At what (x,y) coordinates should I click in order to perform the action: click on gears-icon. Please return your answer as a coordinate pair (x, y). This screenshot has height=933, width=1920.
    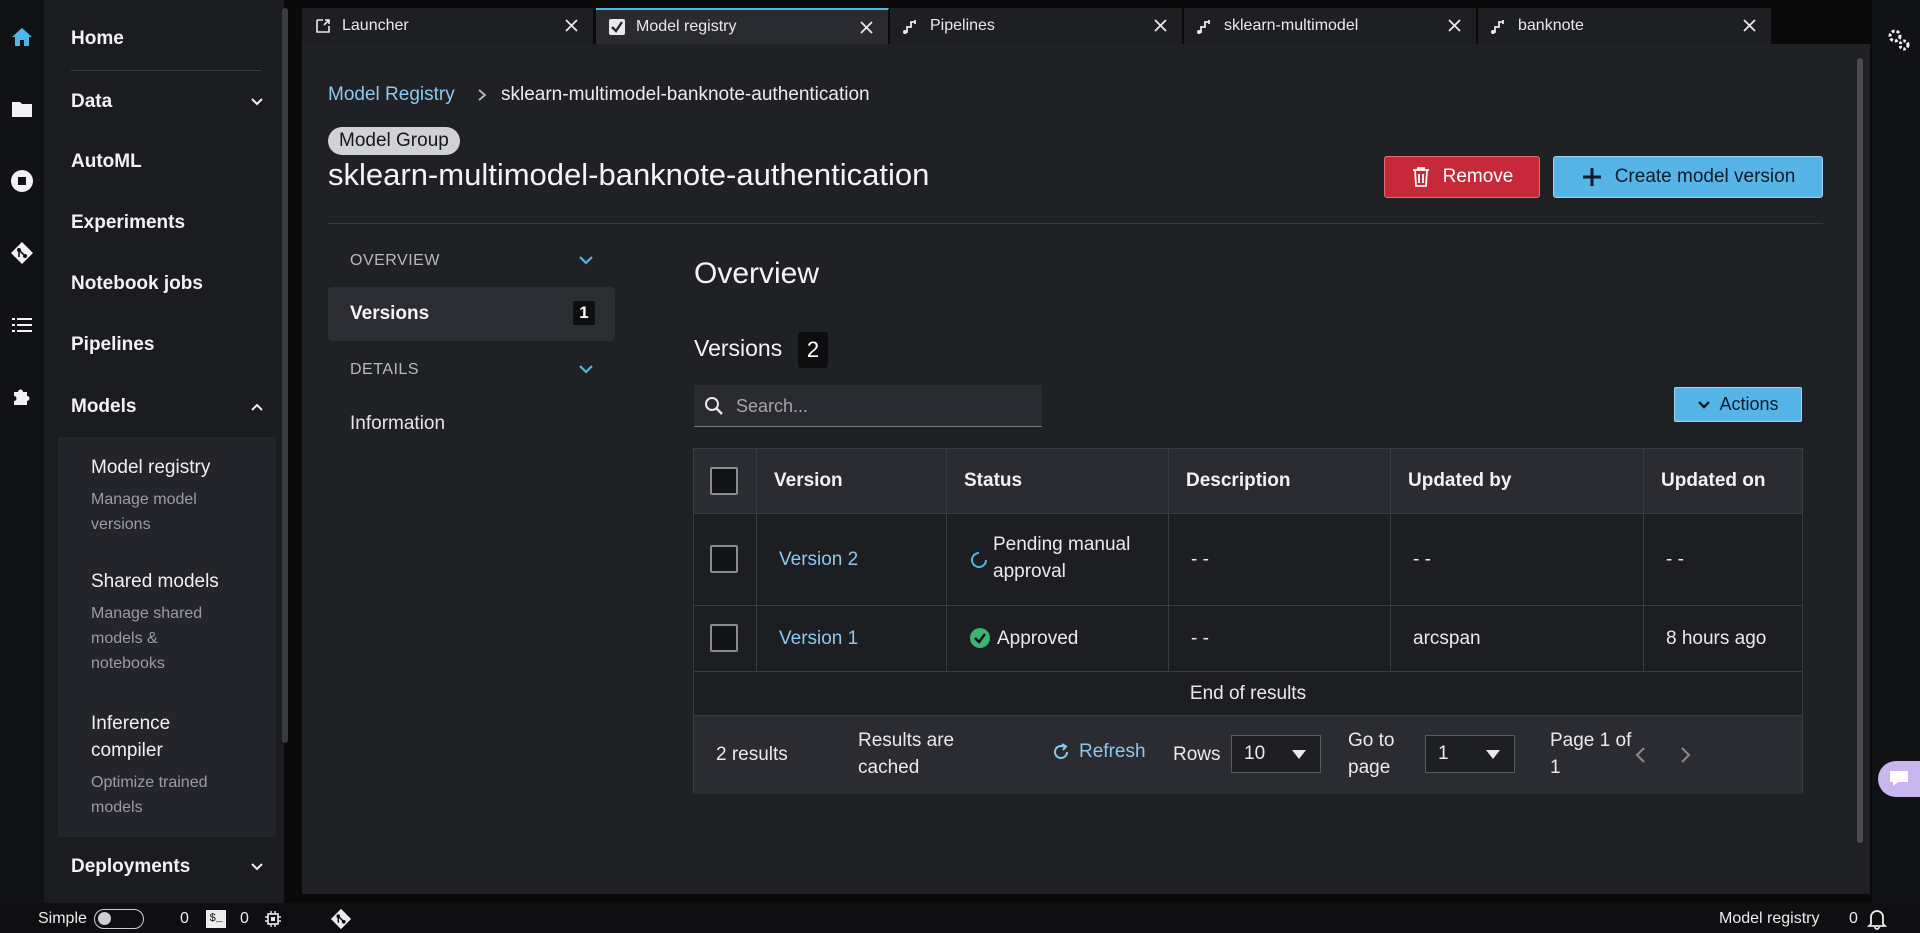
    Looking at the image, I should click on (1899, 39).